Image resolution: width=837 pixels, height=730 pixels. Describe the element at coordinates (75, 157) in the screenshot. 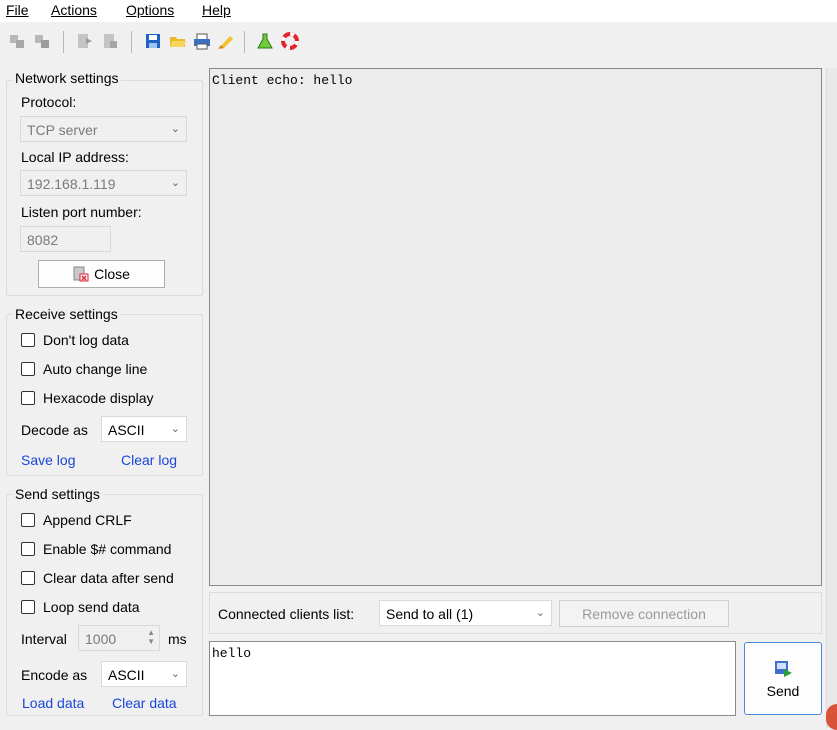

I see `local-ip-label: Local IP address:` at that location.